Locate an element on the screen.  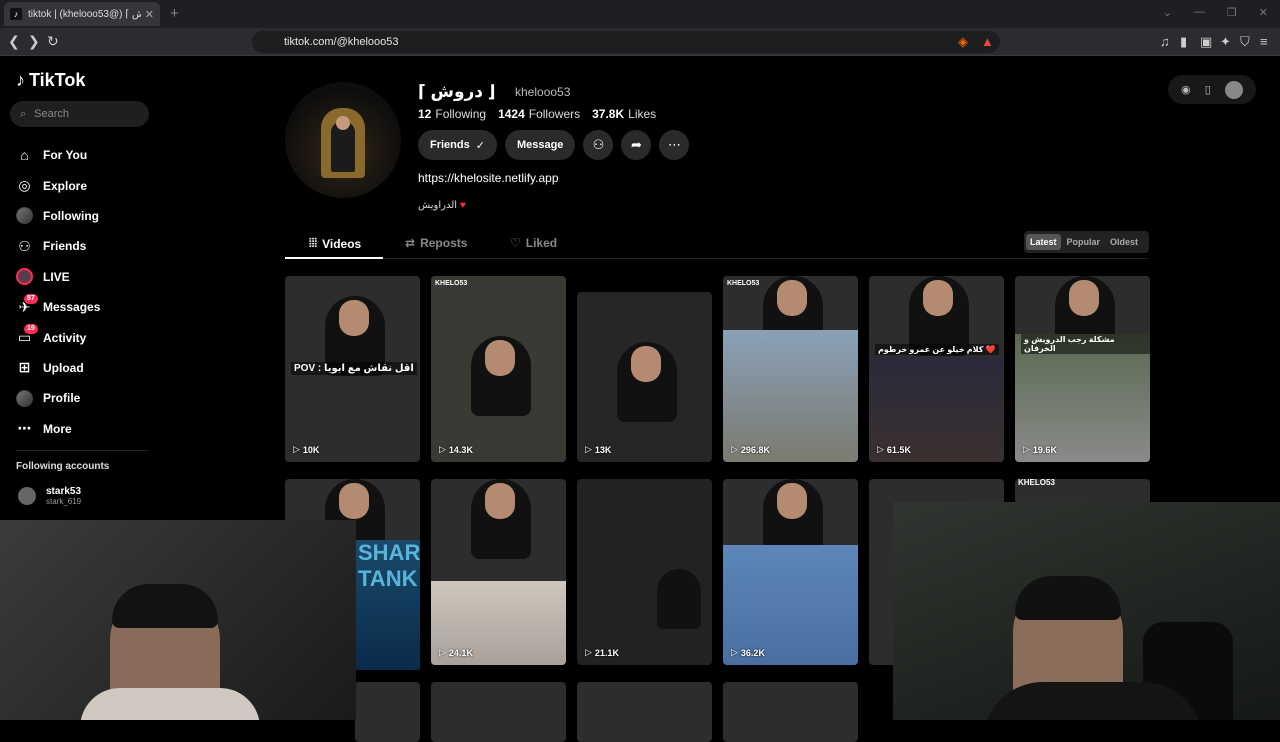
tiktok-note-icon: ♪ is located at coordinates (20, 80).